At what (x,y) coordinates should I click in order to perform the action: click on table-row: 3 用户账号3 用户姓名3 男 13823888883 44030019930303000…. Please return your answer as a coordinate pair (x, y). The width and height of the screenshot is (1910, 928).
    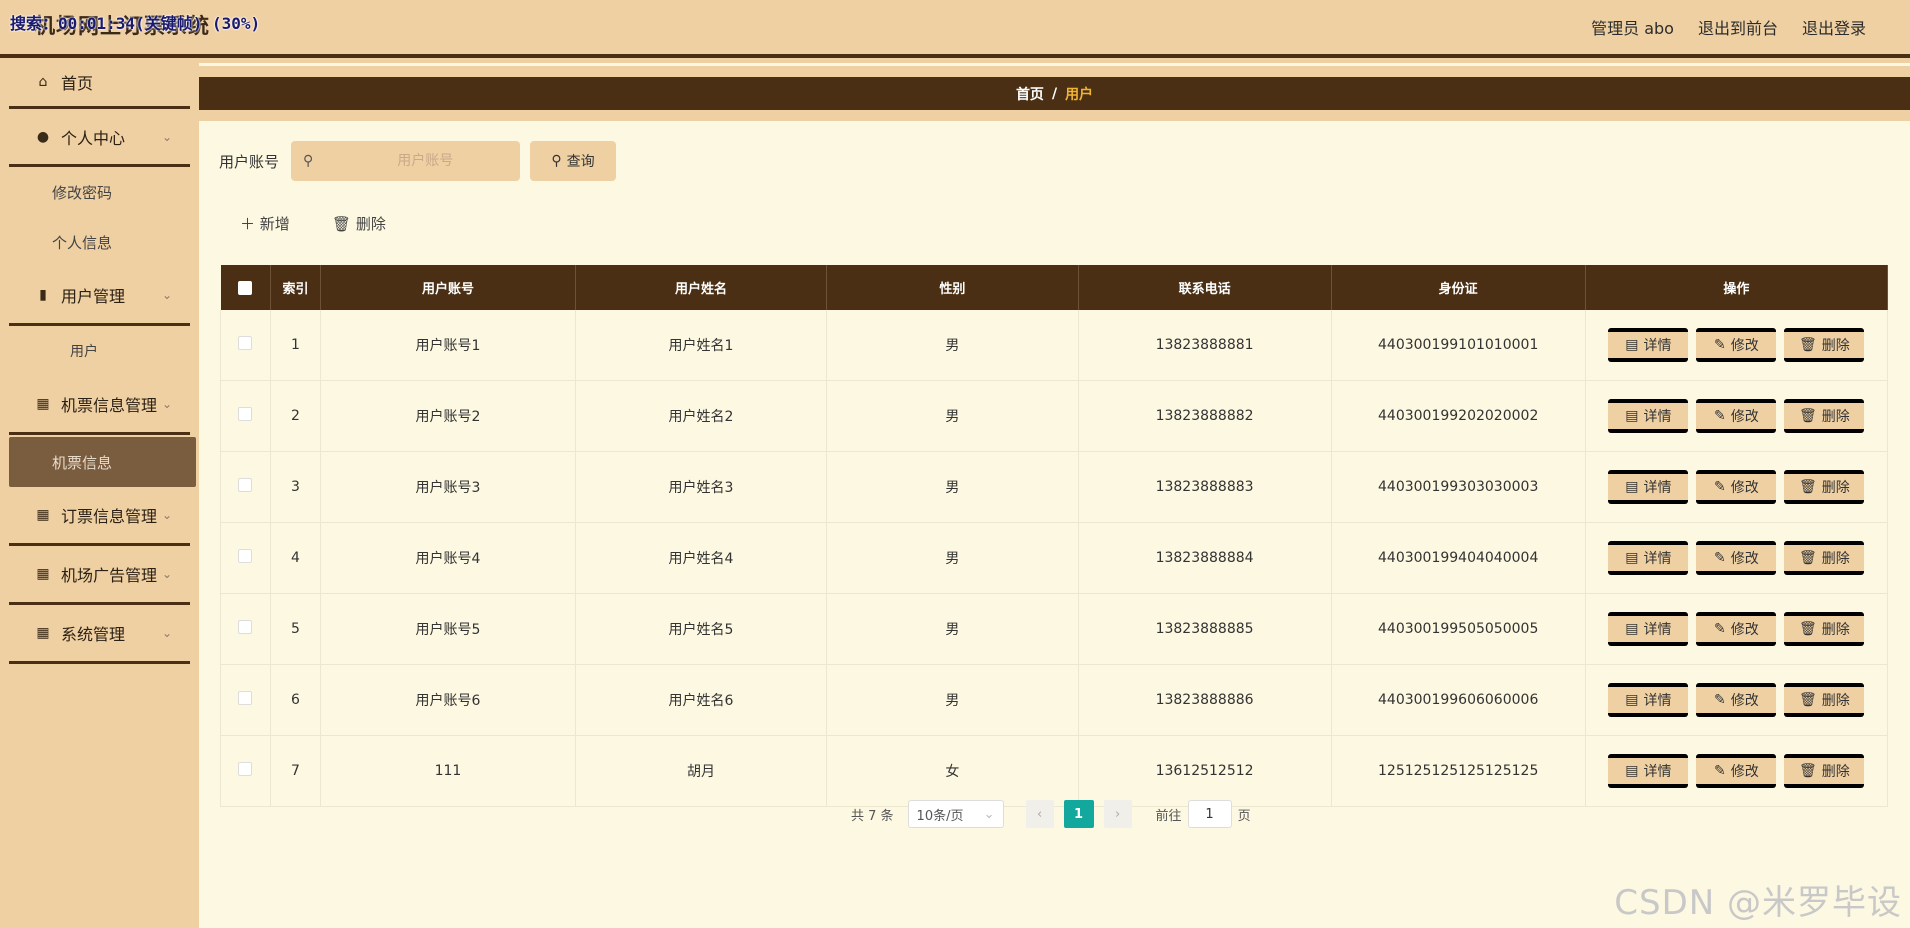
    Looking at the image, I should click on (1054, 487).